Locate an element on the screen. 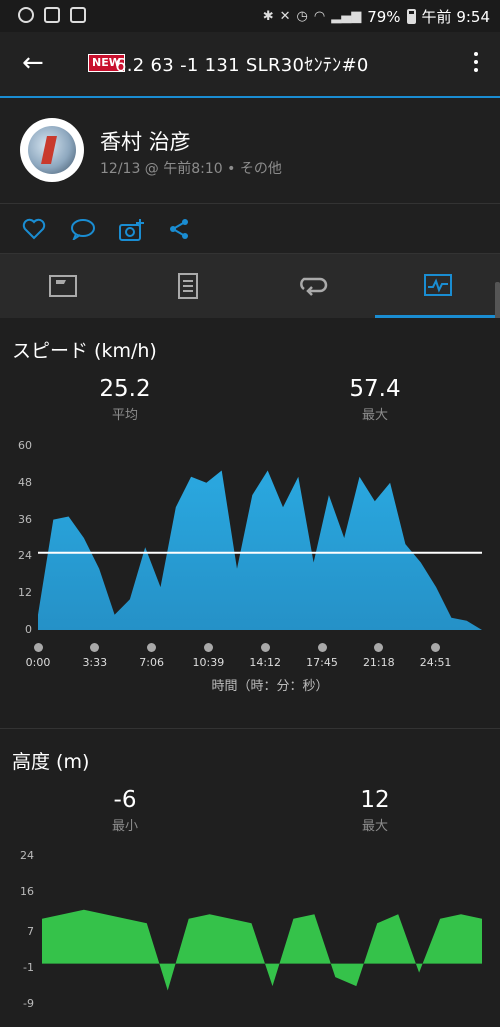 This screenshot has height=1027, width=500. document-list-icon is located at coordinates (187, 286).